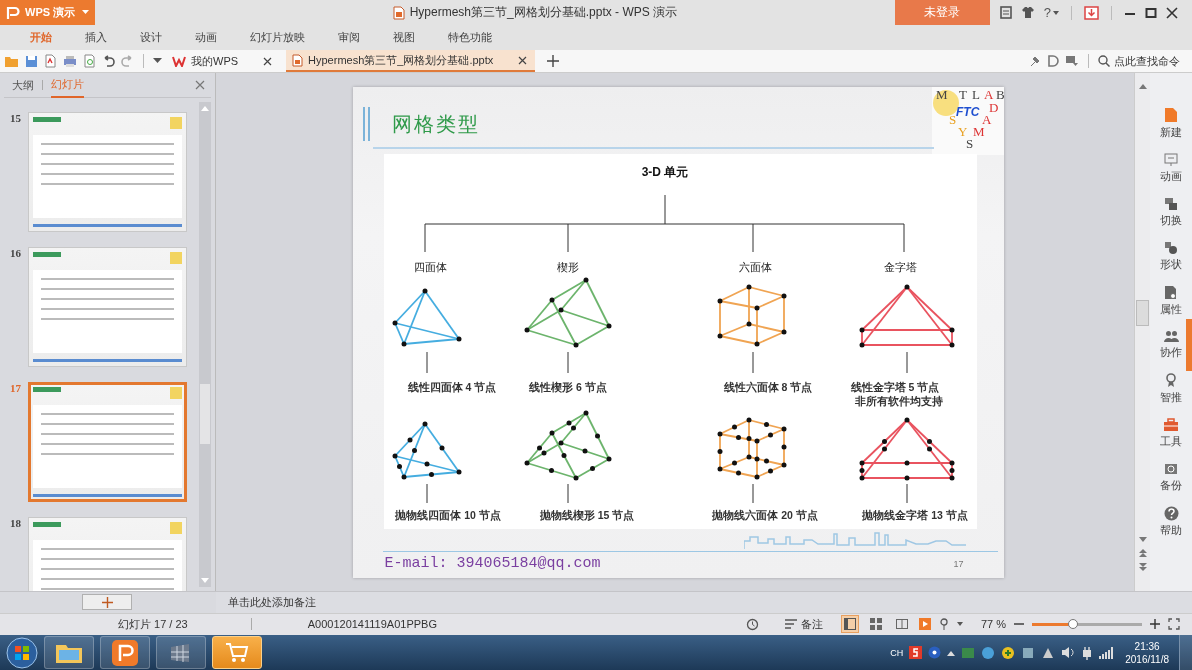 This screenshot has height=670, width=1192. Describe the element at coordinates (1087, 652) in the screenshot. I see `power-plug-icon` at that location.